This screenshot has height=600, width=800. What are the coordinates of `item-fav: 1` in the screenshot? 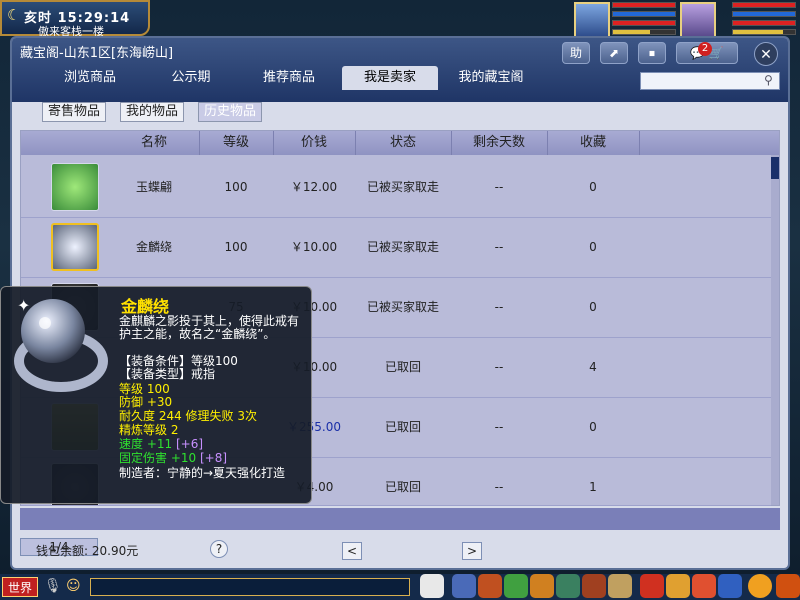 It's located at (593, 487).